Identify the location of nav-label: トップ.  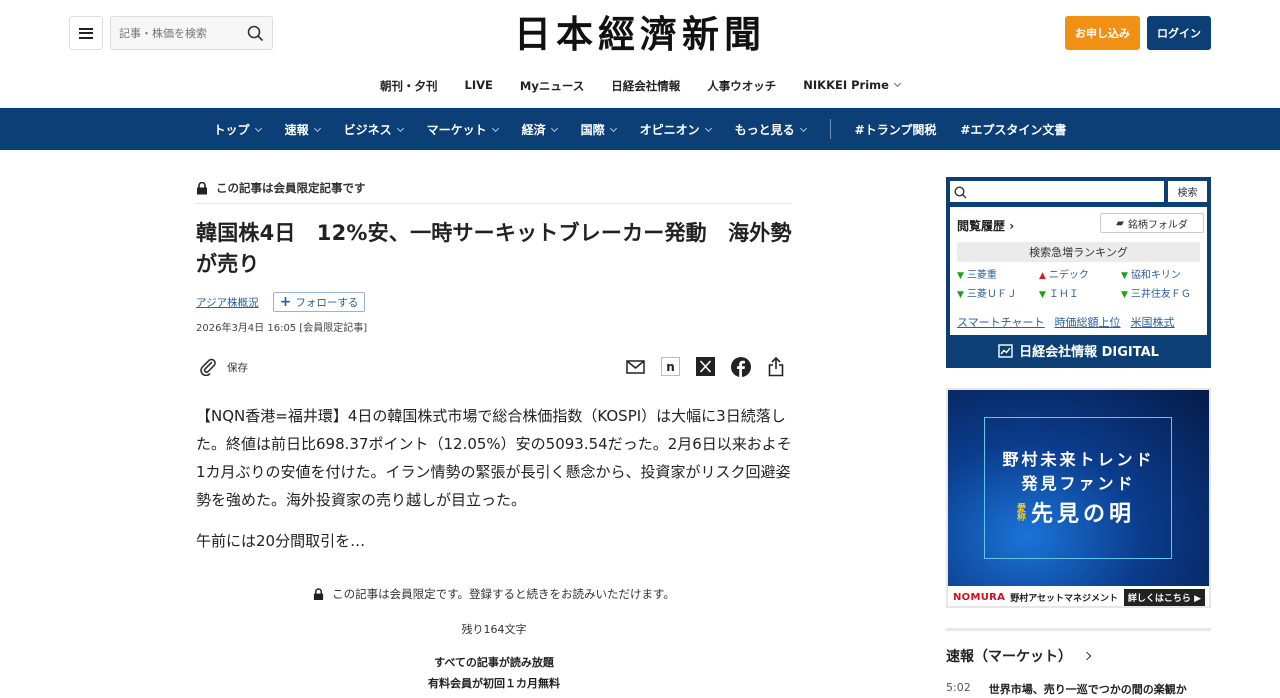
(231, 129).